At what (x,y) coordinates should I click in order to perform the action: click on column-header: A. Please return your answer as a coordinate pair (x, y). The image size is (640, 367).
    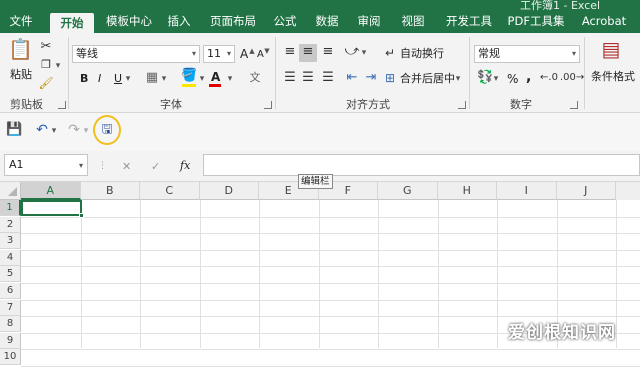
    Looking at the image, I should click on (51, 191).